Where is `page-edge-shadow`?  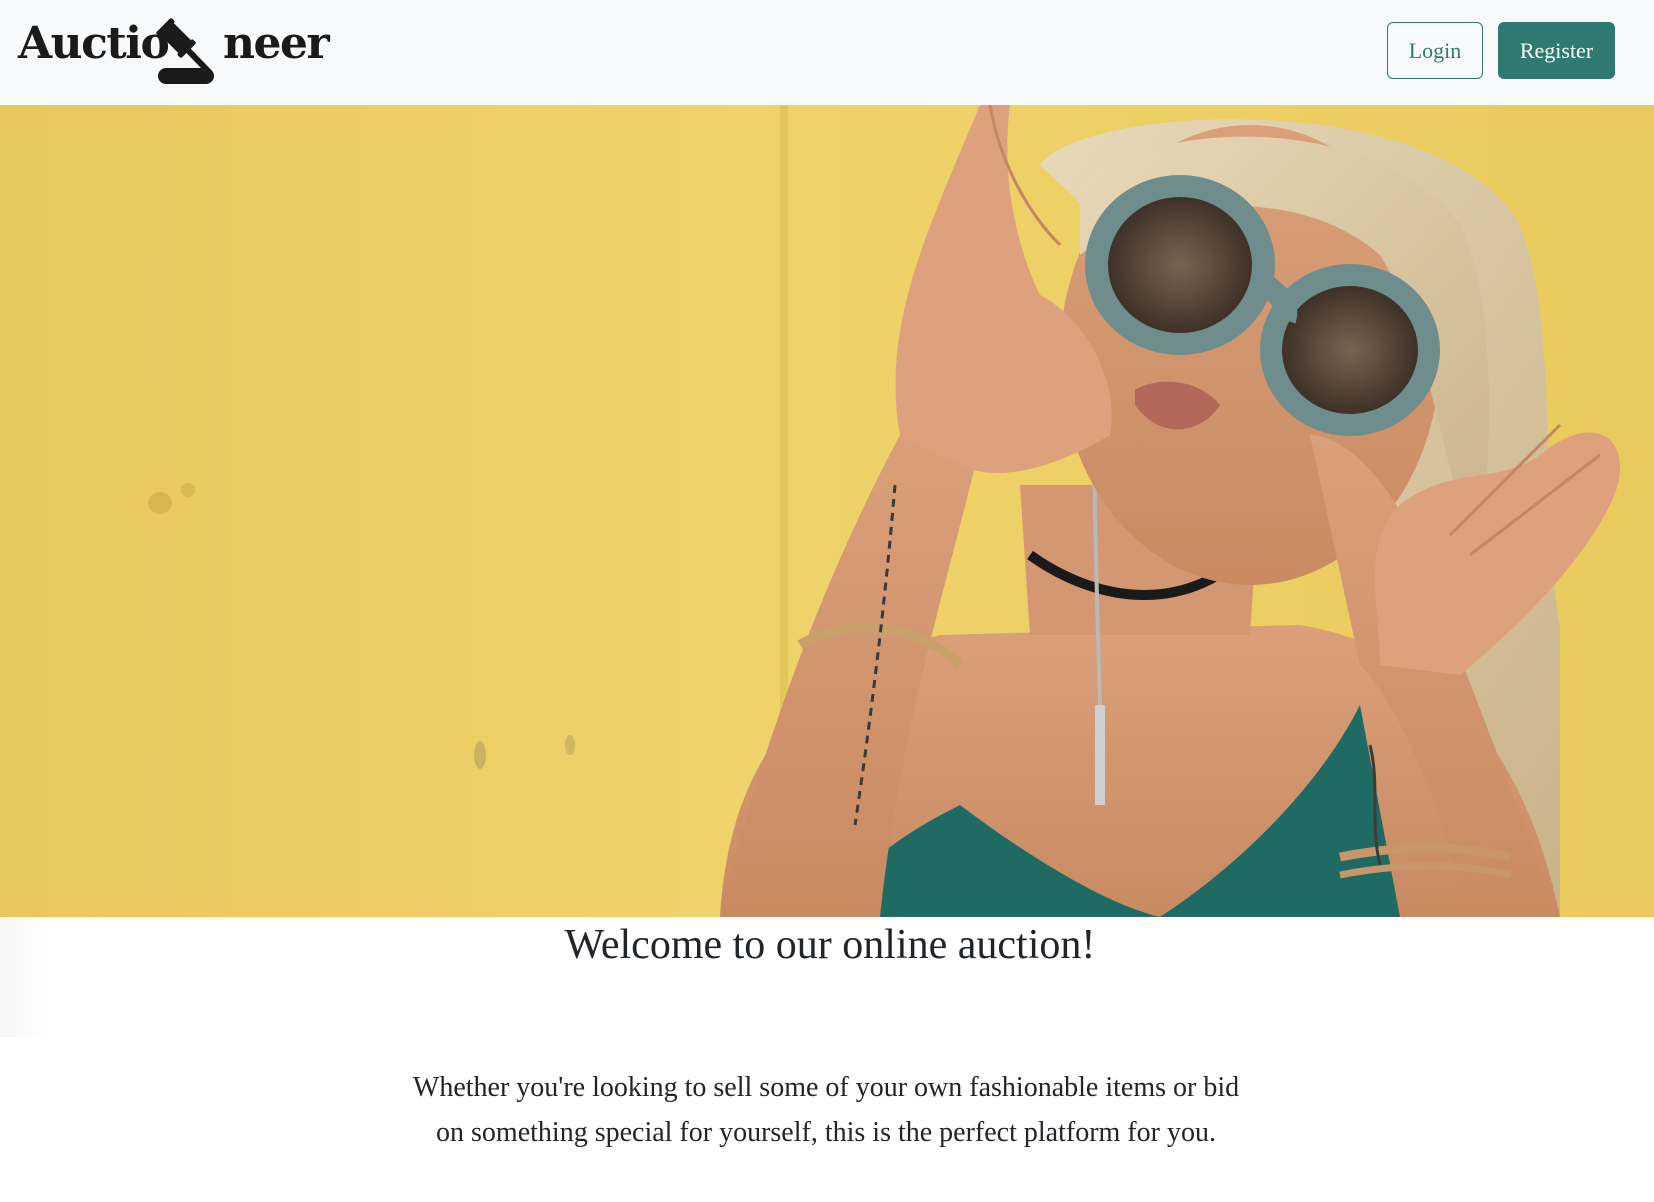
page-edge-shadow is located at coordinates (25, 977).